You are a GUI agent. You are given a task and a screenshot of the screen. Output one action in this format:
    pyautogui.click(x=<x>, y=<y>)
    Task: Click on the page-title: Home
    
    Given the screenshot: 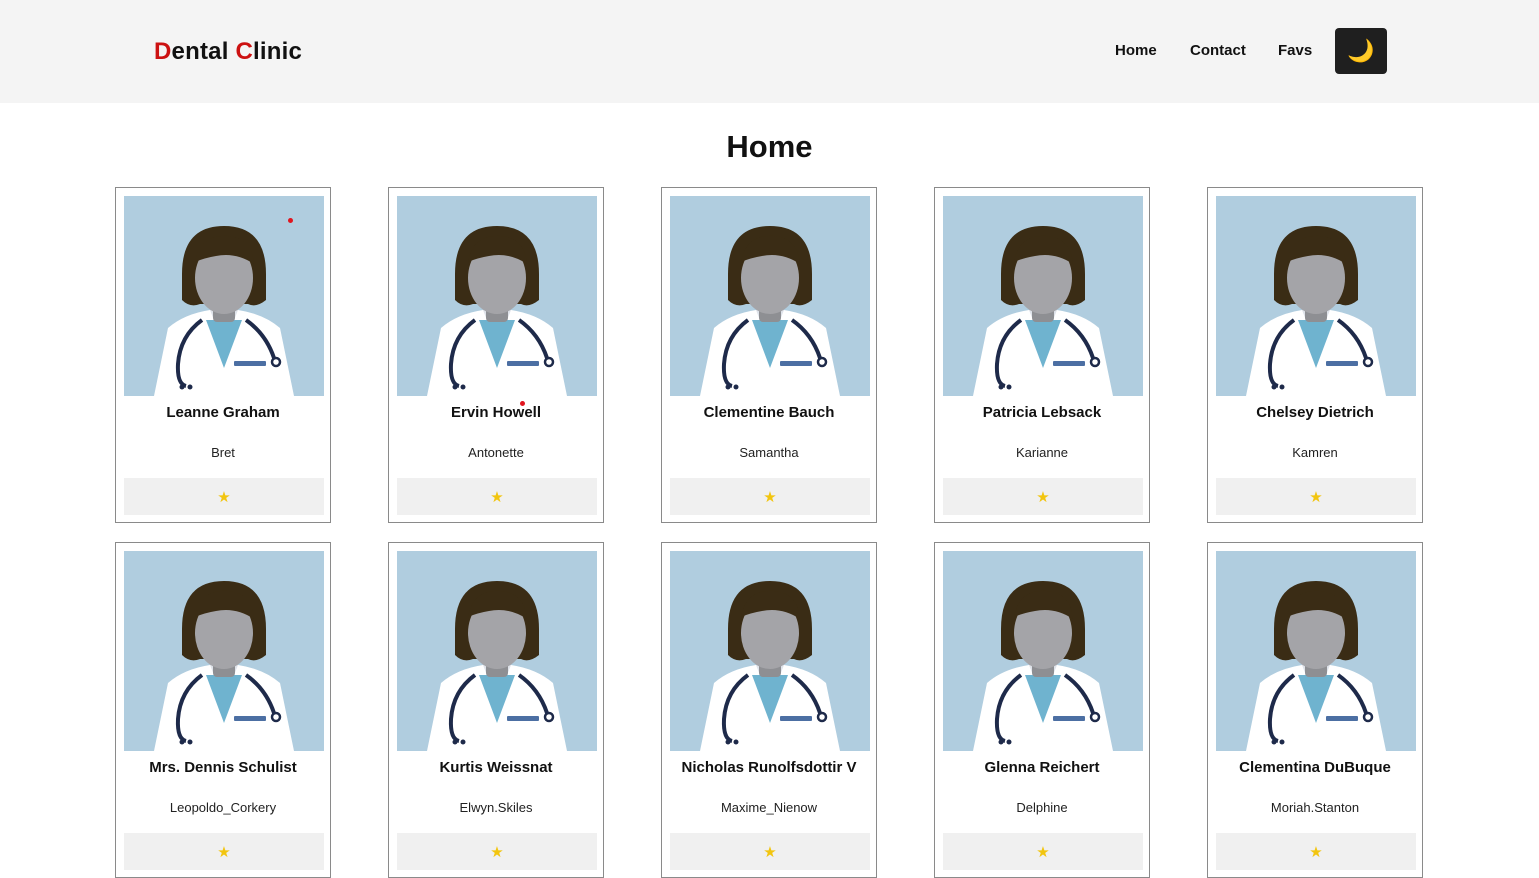 What is the action you would take?
    pyautogui.click(x=769, y=146)
    